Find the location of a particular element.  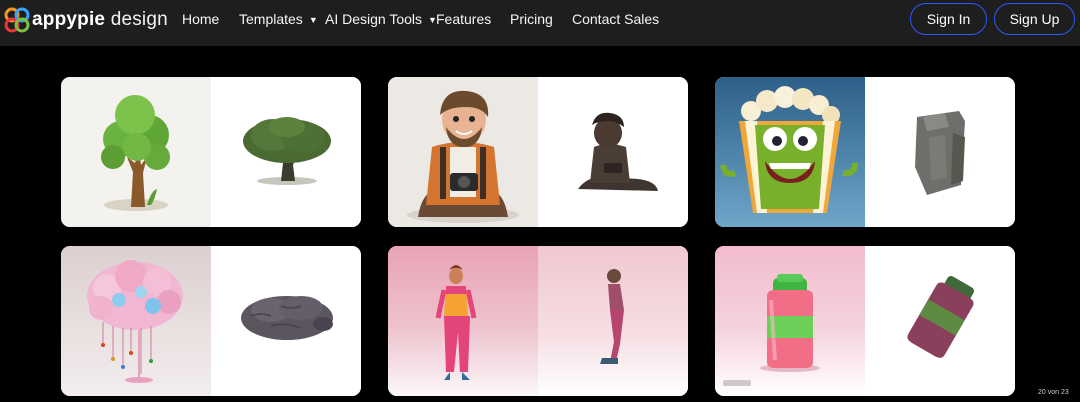

chevron-down-icon: ▼ is located at coordinates (313, 19).